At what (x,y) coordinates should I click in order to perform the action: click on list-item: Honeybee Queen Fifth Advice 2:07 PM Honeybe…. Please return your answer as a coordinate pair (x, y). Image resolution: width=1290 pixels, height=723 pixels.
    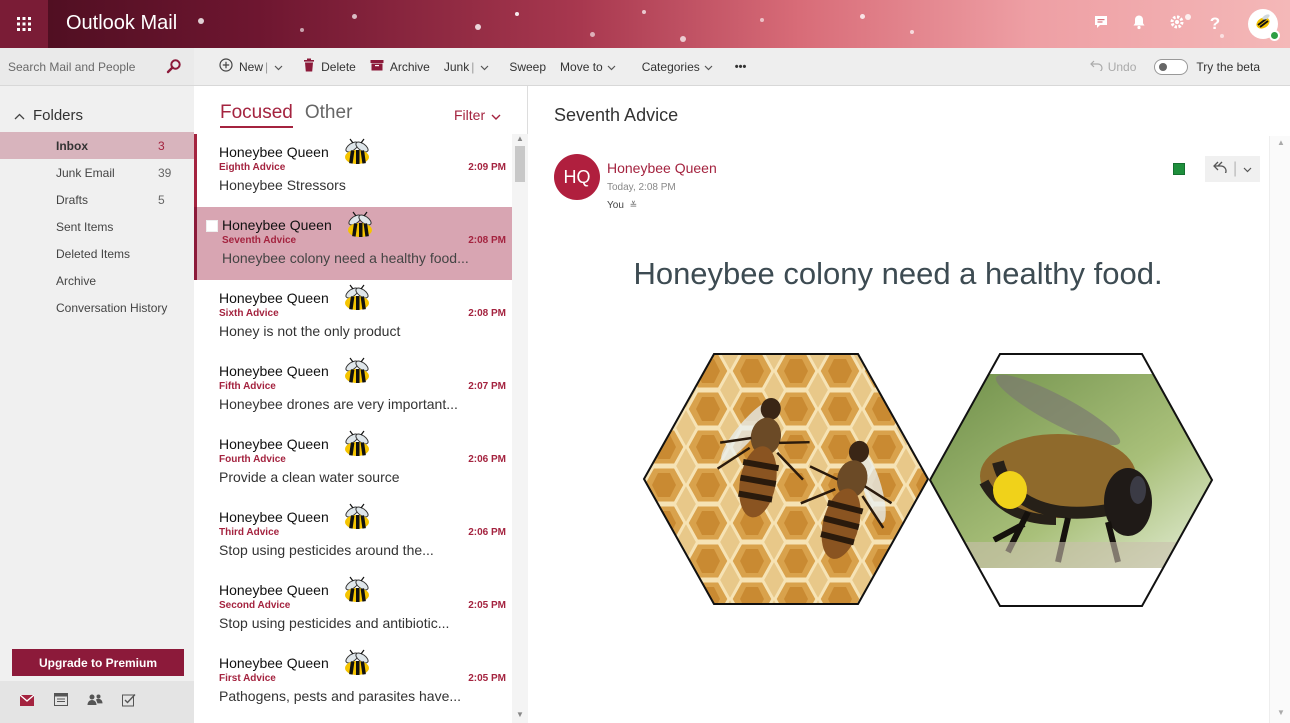
    Looking at the image, I should click on (353, 389).